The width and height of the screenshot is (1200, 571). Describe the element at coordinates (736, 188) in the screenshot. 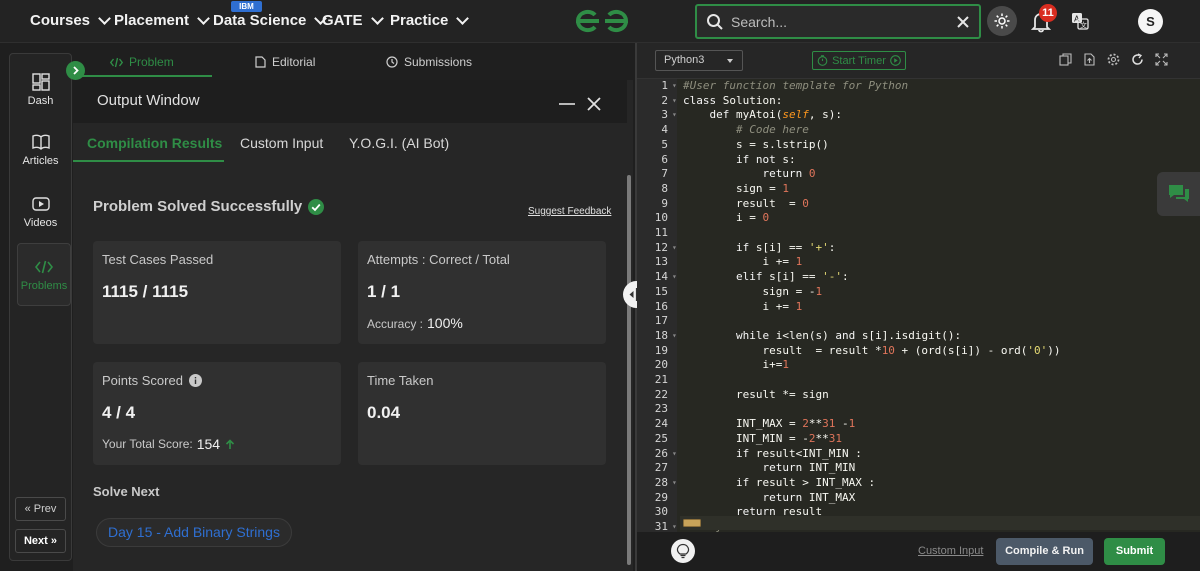

I see `code-line: sign = 1` at that location.